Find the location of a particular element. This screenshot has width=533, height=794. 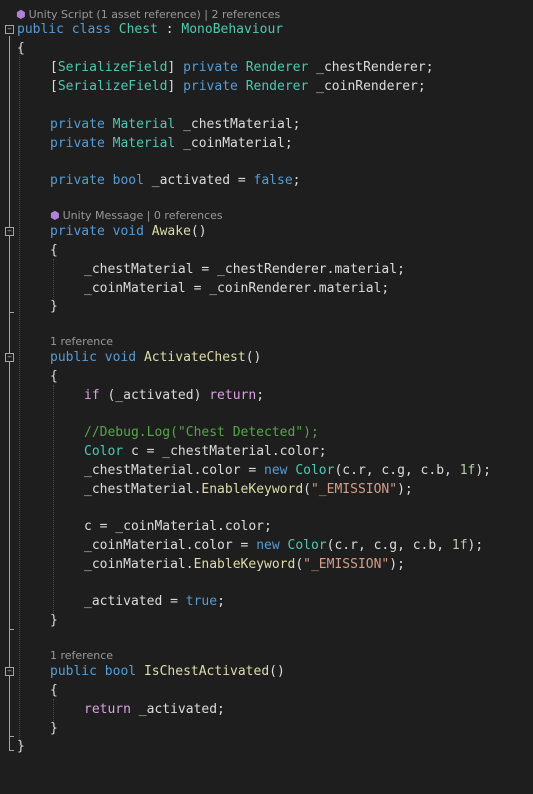

base-class: MonoBehaviour is located at coordinates (232, 29).